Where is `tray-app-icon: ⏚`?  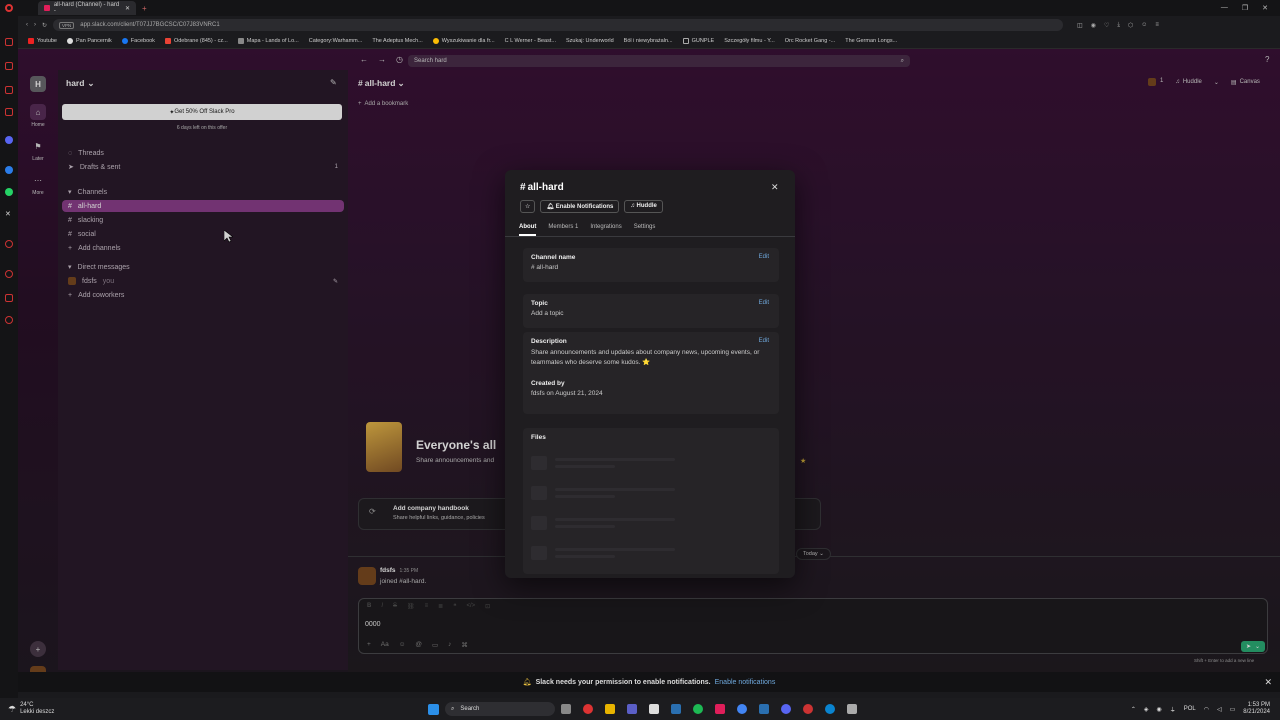 tray-app-icon: ⏚ is located at coordinates (1173, 709).